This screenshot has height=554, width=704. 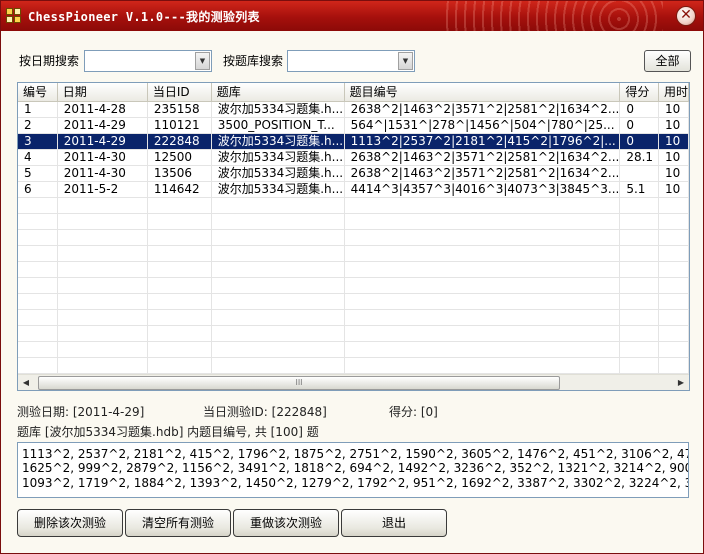 What do you see at coordinates (144, 17) in the screenshot?
I see `window-title: ChessPioneer V.1.0---我的测验列表` at bounding box center [144, 17].